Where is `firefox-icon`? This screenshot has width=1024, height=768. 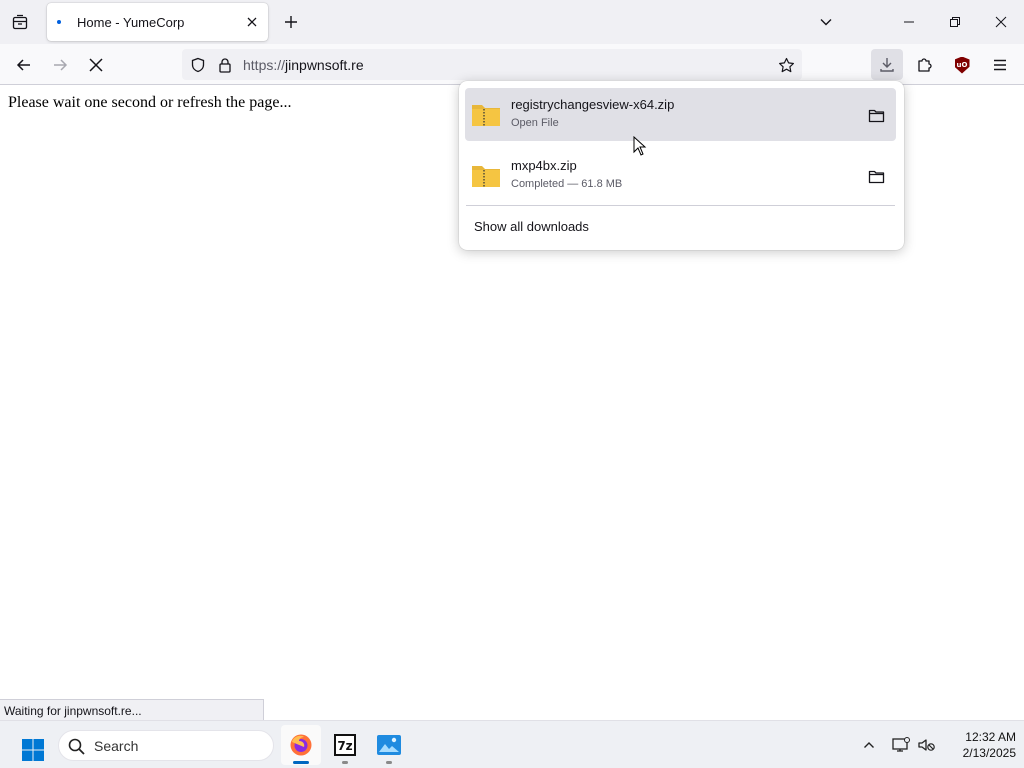
firefox-icon is located at coordinates (301, 745).